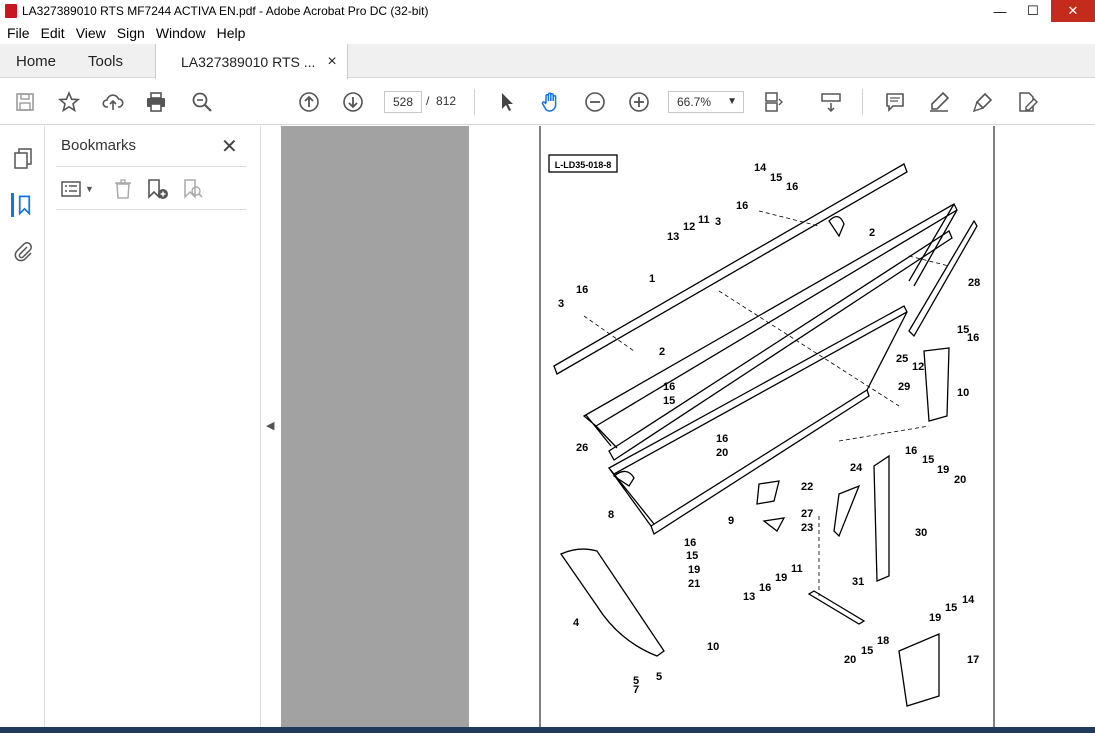 The width and height of the screenshot is (1095, 733). I want to click on left-navigation-rail, so click(22, 429).